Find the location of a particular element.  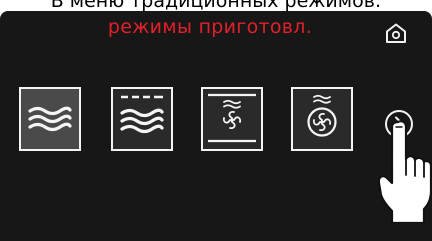

convection-fan-top-bottom-heat-icon is located at coordinates (232, 118).